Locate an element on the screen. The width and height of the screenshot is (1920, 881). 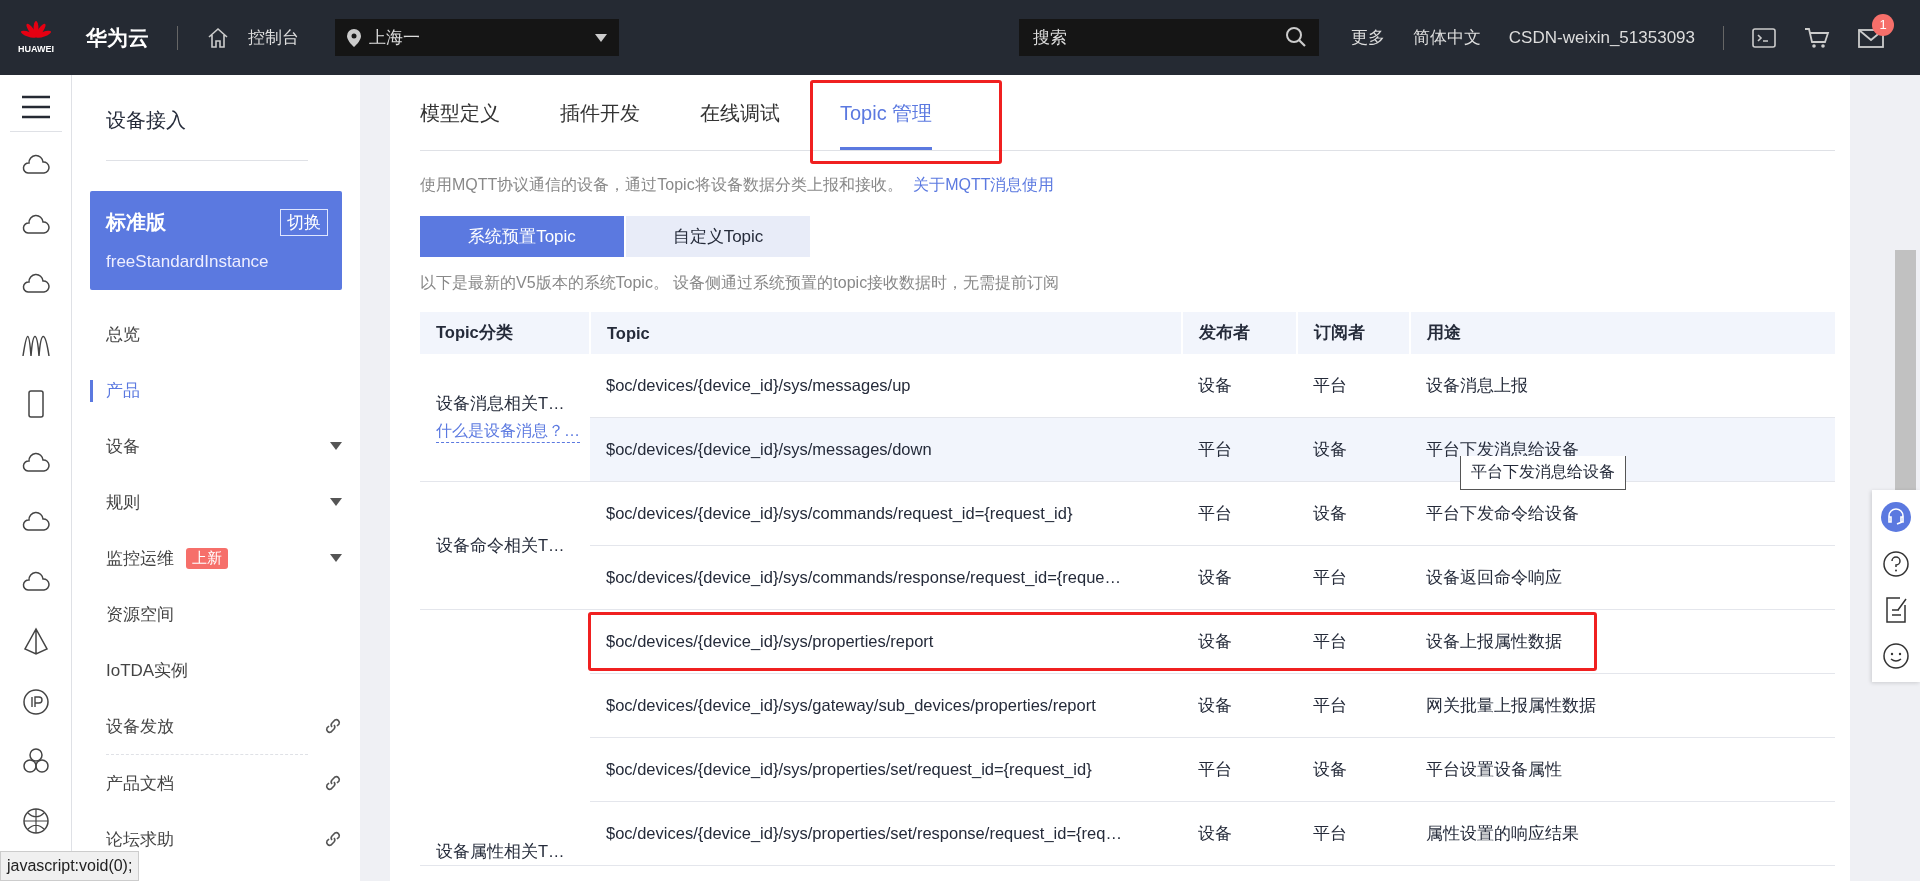
ip-icon is located at coordinates (35, 701).